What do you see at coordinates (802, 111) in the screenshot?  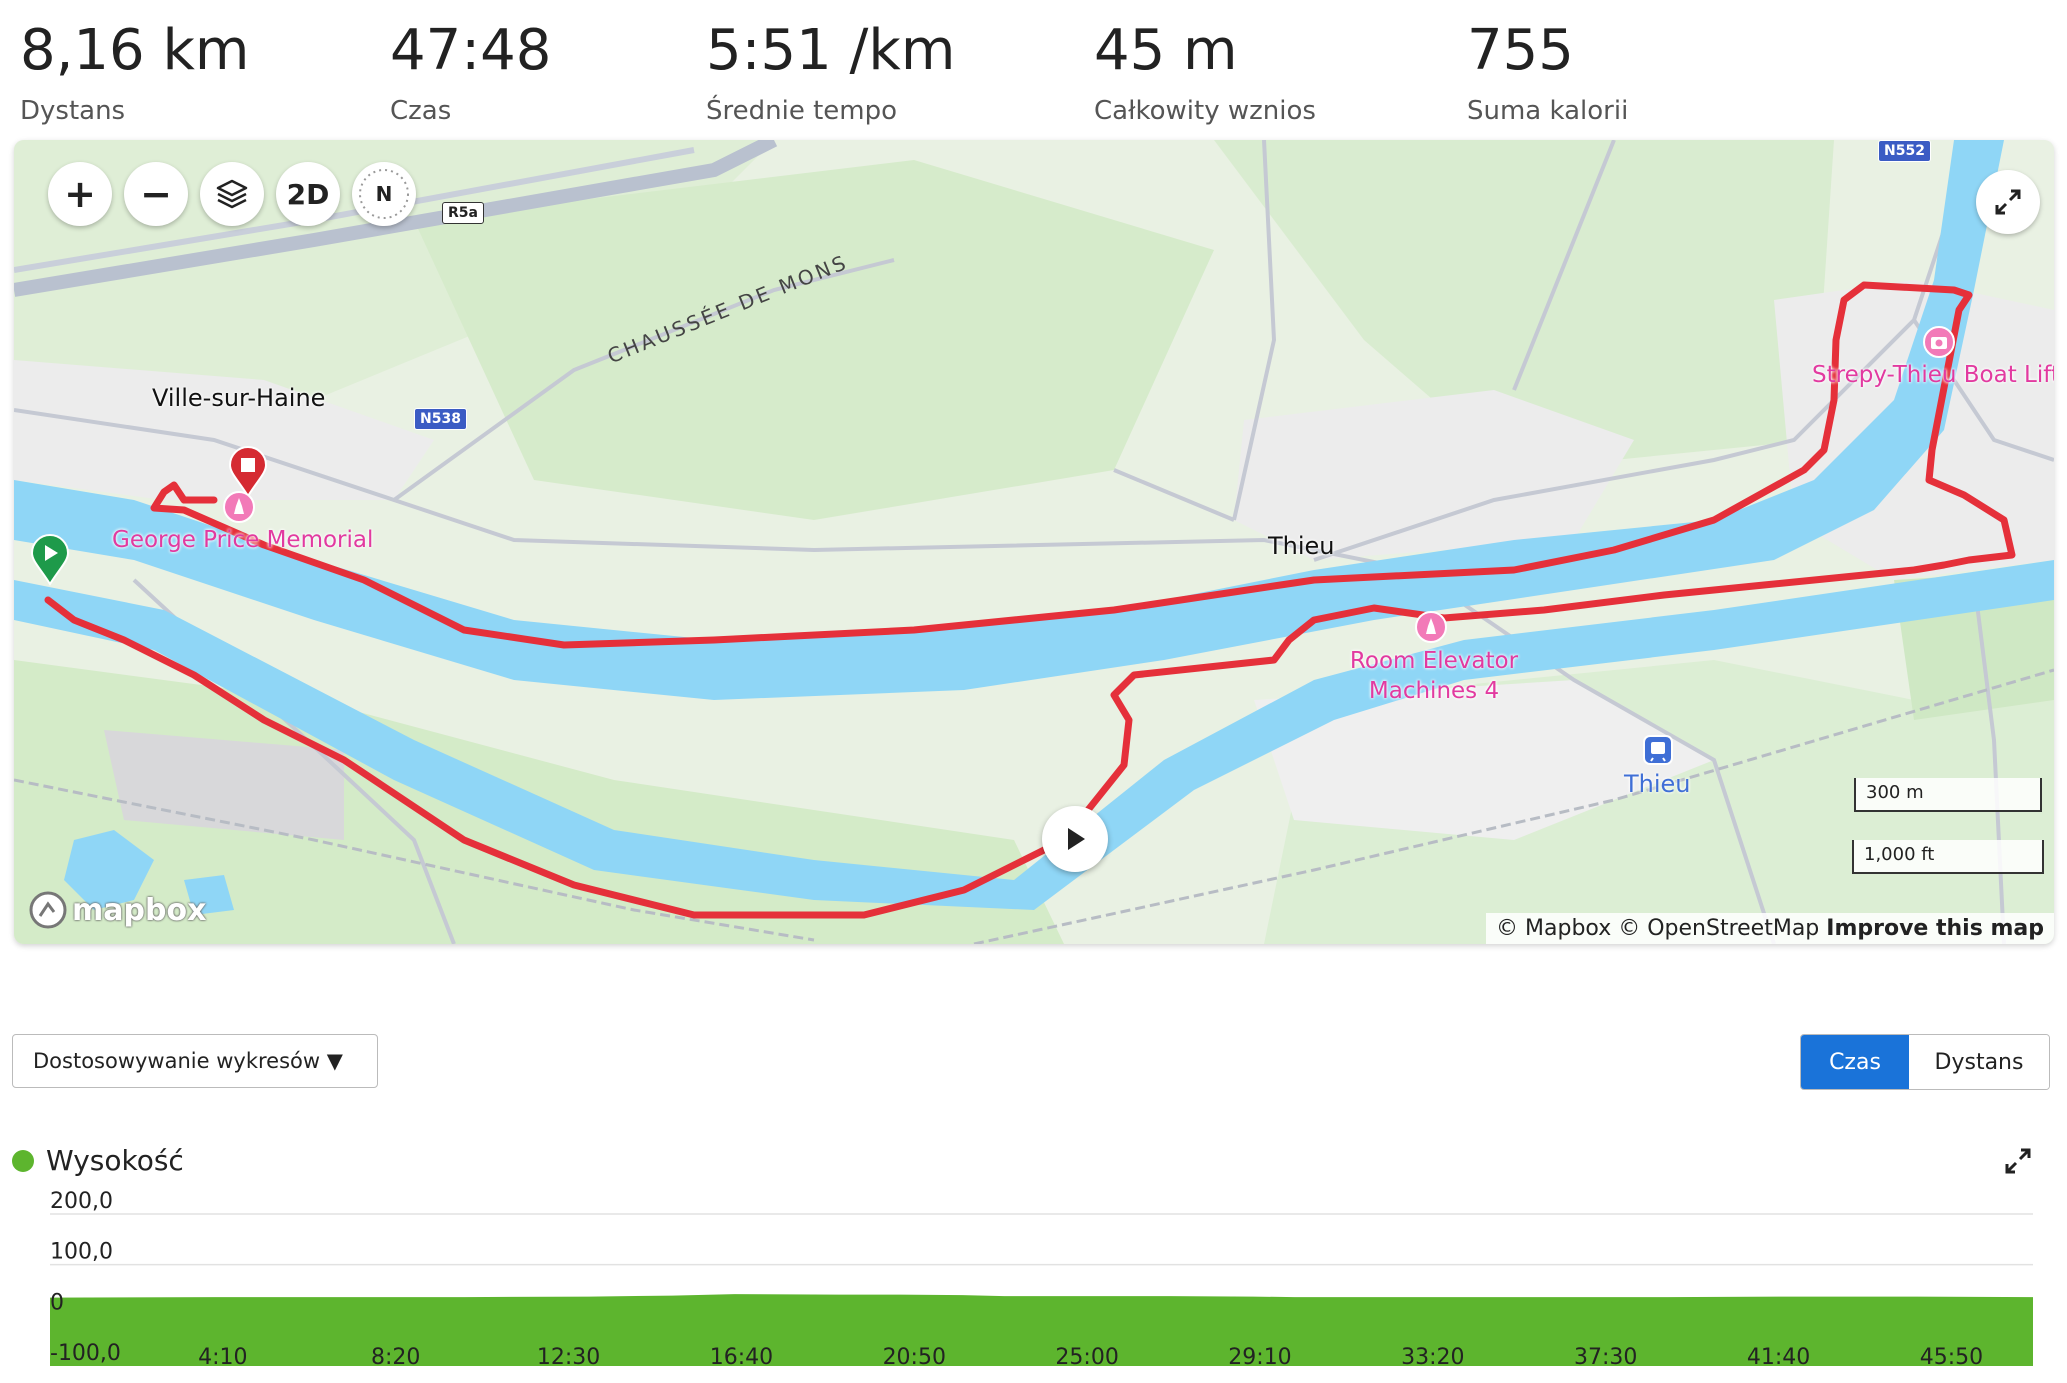 I see `stat-label: Średnie tempo` at bounding box center [802, 111].